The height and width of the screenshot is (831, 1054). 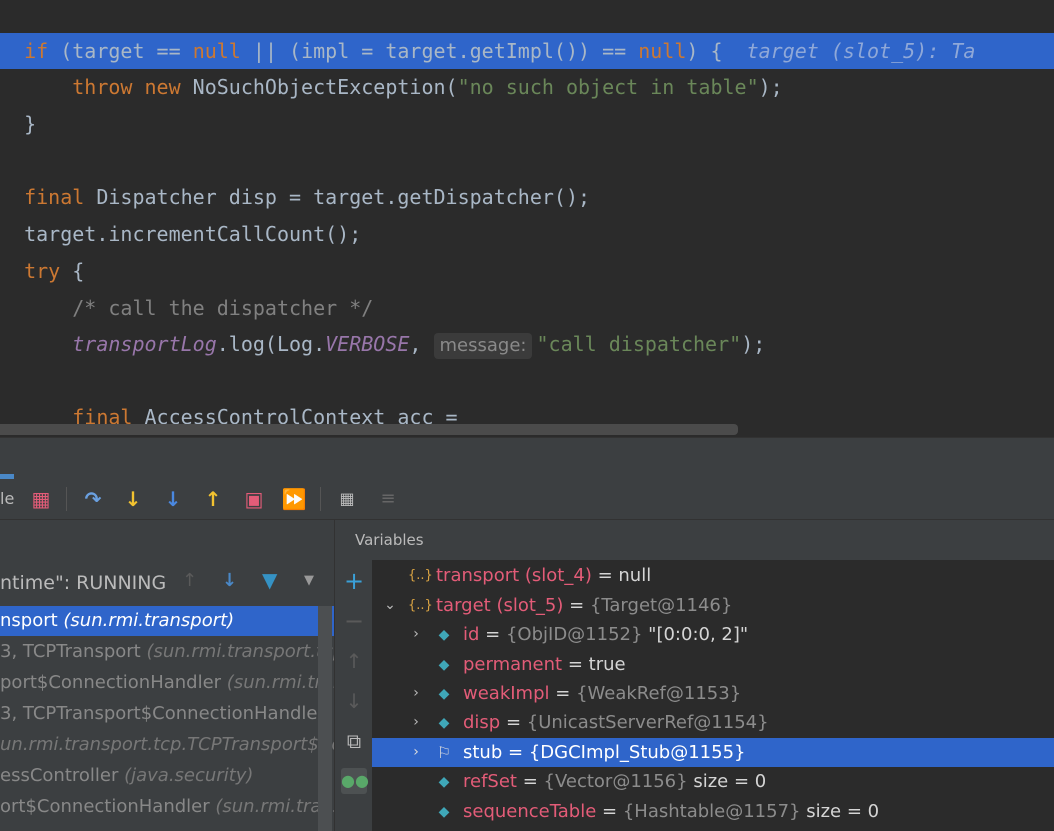 I want to click on flag-icon: ⚐, so click(x=444, y=752).